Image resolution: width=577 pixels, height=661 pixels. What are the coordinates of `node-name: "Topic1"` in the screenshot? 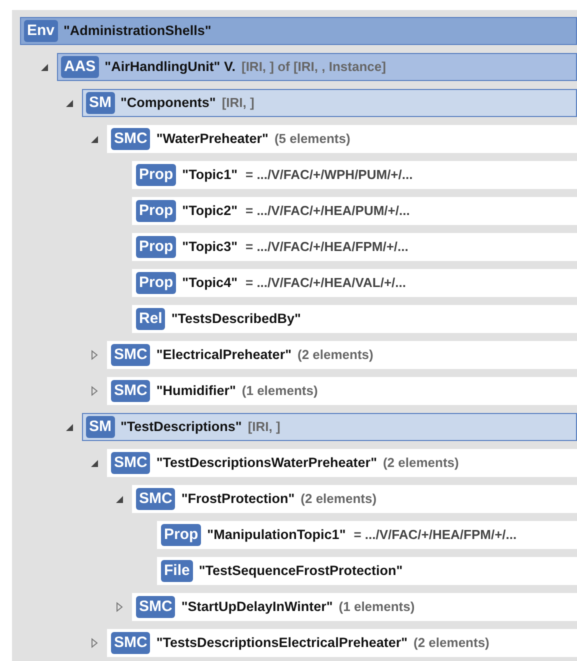 It's located at (210, 174).